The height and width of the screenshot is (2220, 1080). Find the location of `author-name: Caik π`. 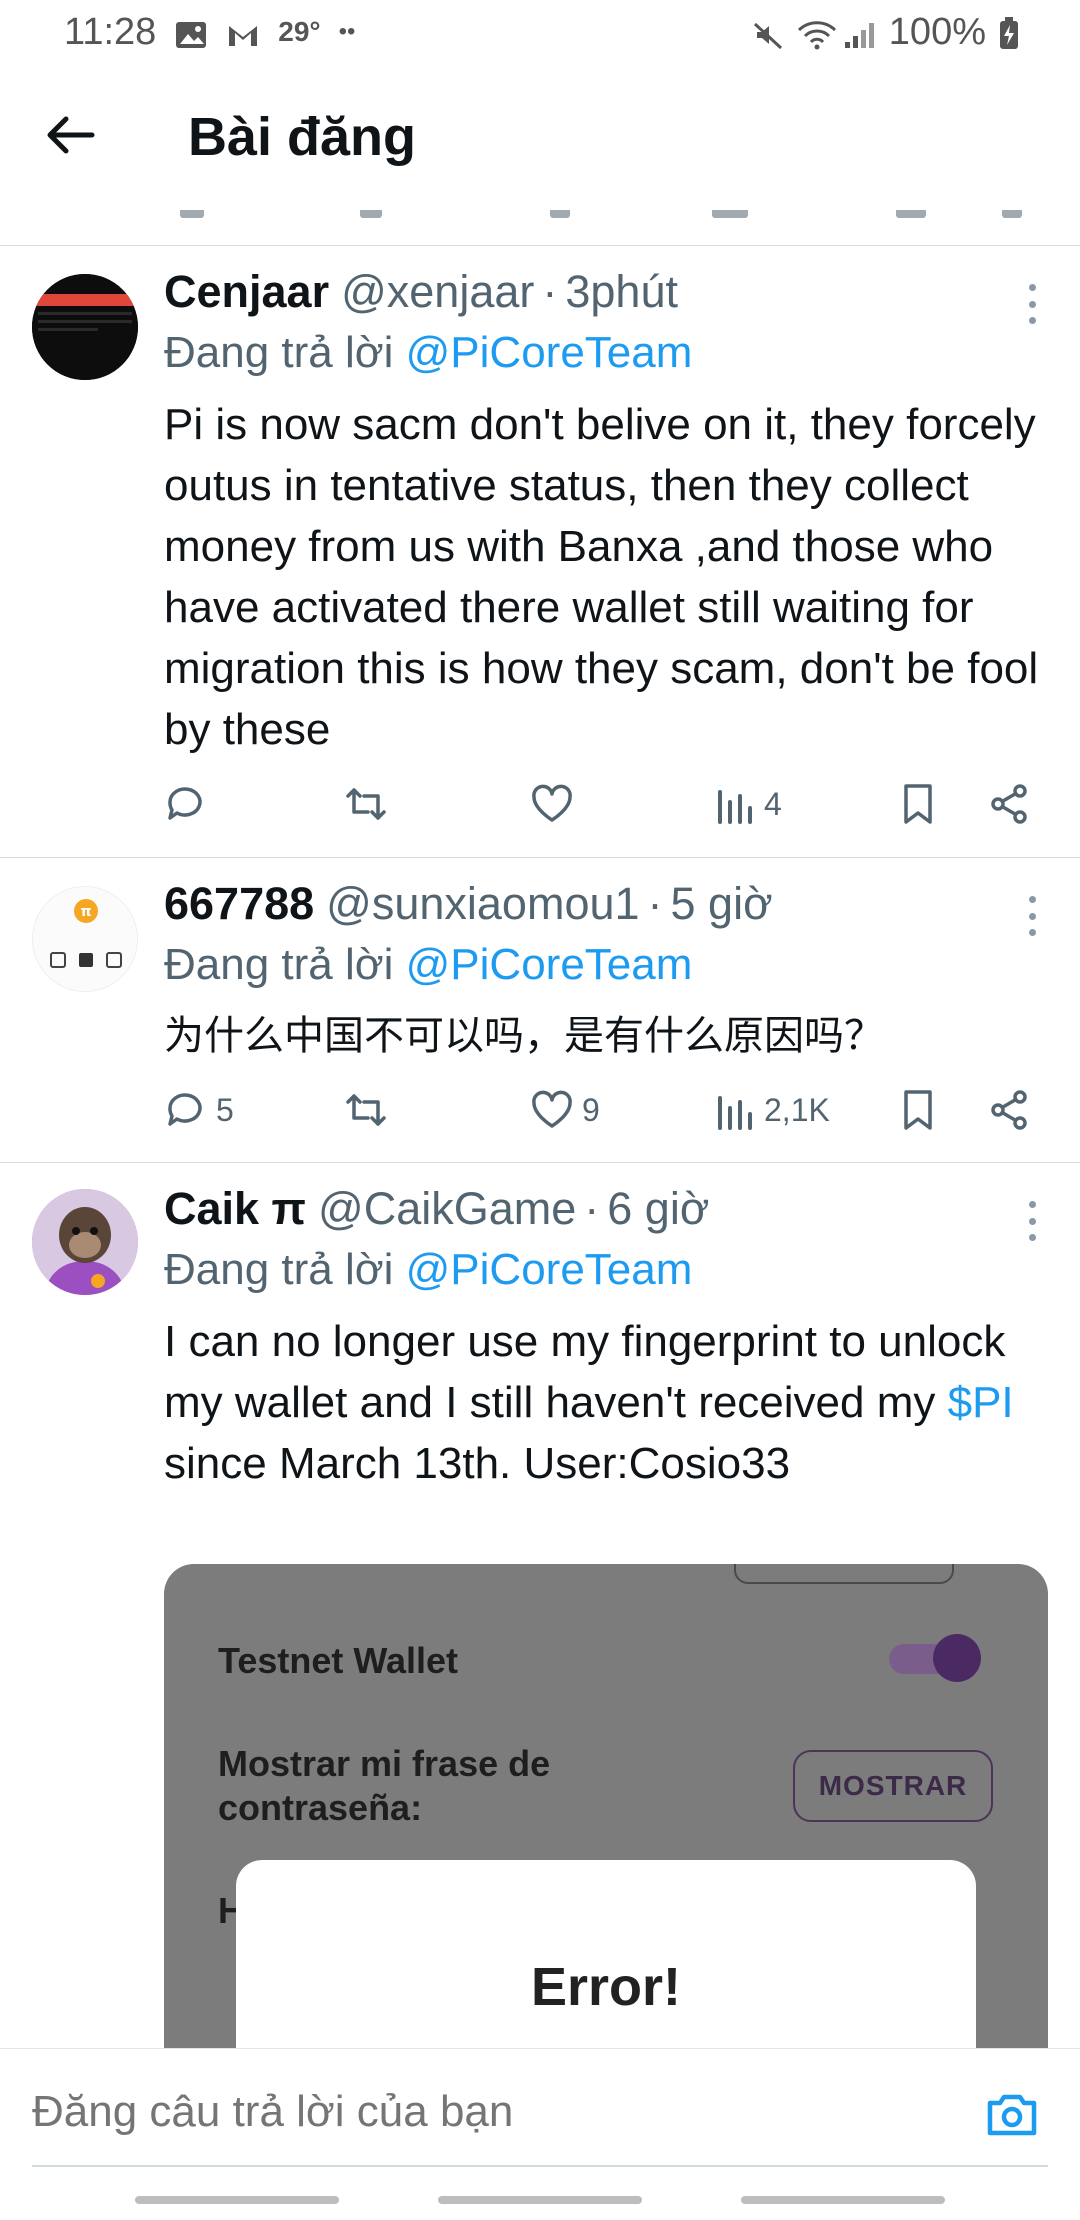

author-name: Caik π is located at coordinates (235, 1209).